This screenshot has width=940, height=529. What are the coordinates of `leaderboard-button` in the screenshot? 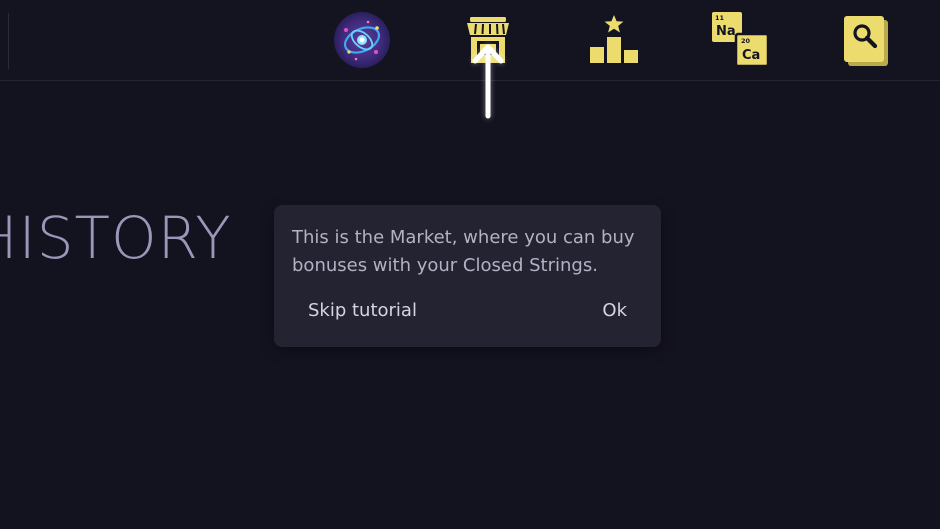 It's located at (614, 40).